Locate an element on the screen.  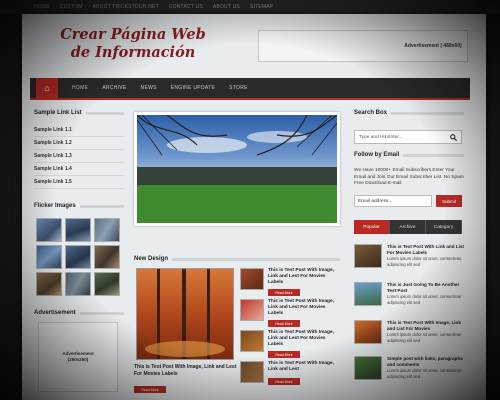
featured-slider is located at coordinates (237, 169).